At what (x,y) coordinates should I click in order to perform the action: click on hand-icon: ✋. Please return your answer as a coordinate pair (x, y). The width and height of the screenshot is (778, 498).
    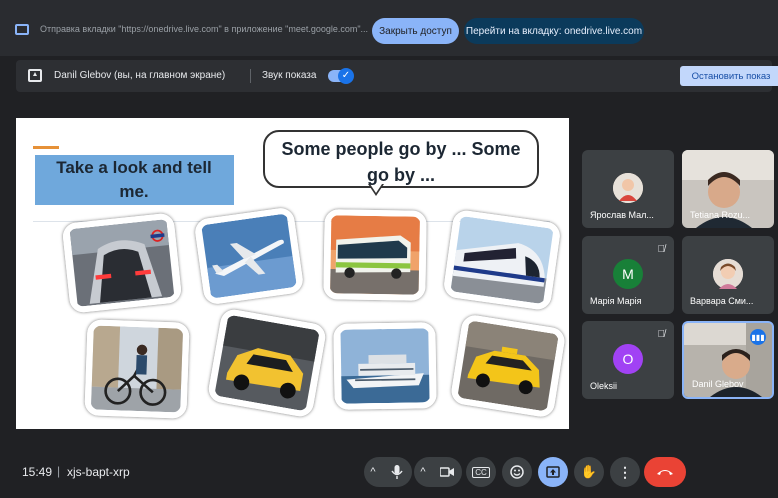
    Looking at the image, I should click on (589, 471).